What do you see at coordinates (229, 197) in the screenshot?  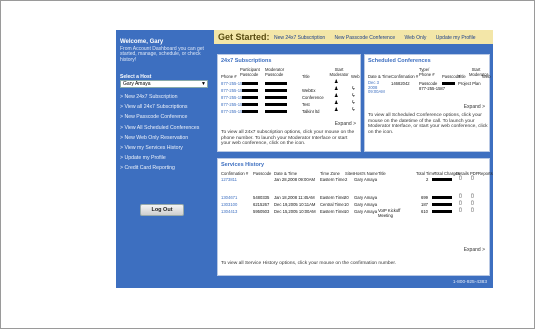 I see `hist-confirmation-link: 1304671` at bounding box center [229, 197].